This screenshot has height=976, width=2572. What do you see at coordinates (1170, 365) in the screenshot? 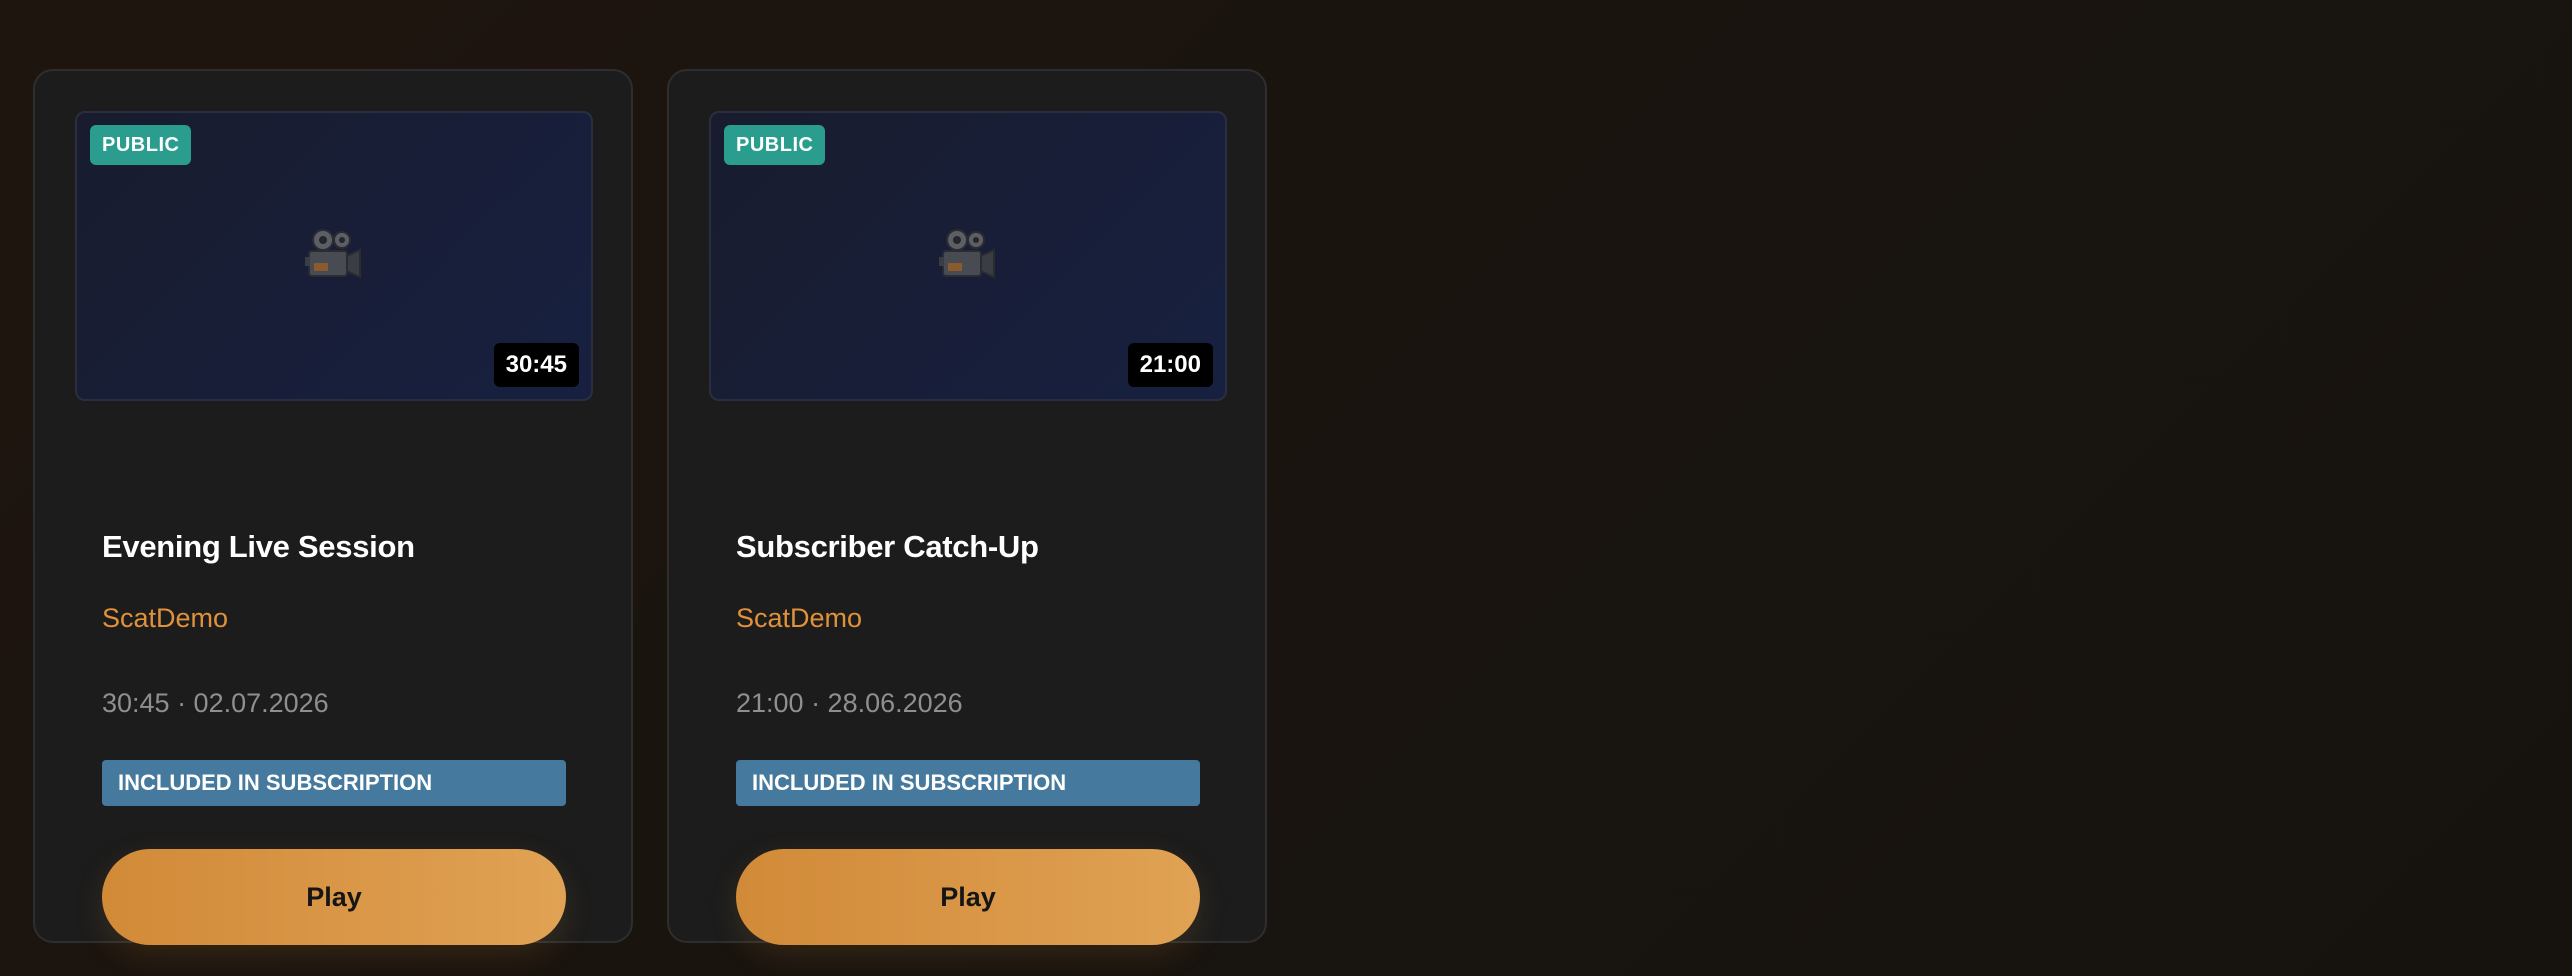
I see `duration-chip: 21:00` at bounding box center [1170, 365].